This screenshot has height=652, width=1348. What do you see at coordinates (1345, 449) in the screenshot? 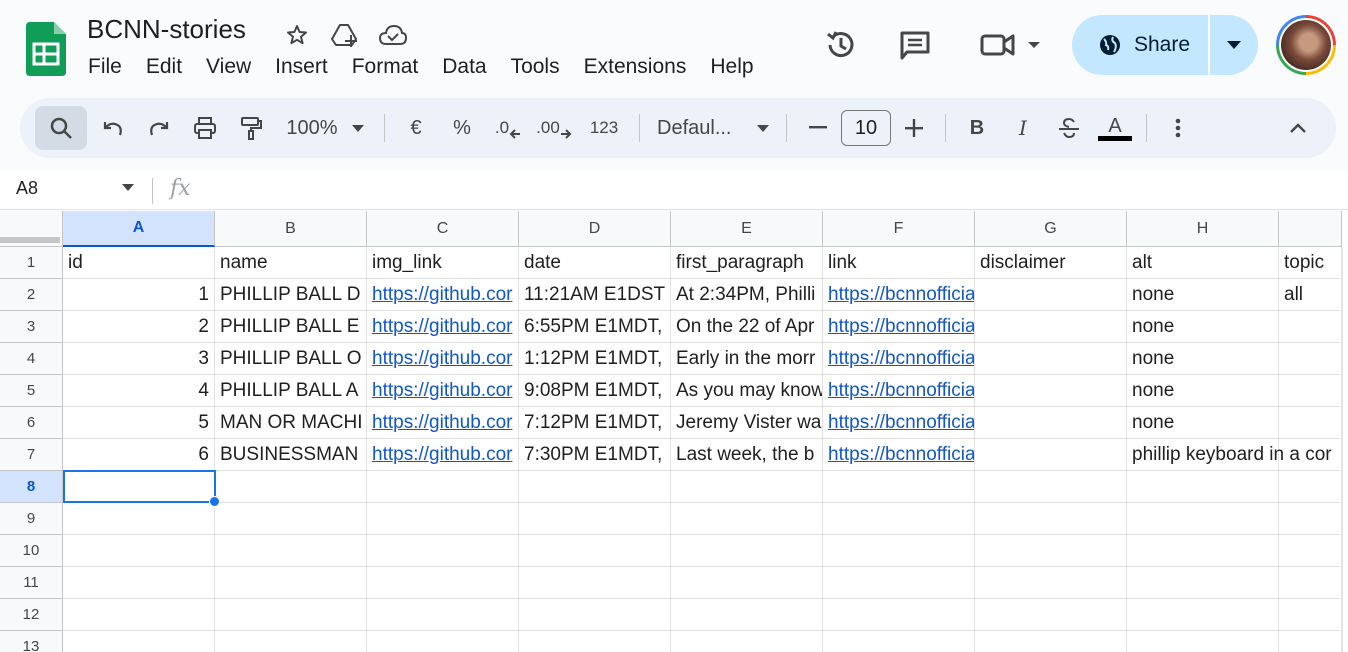
I see `vertical-scrollbar` at bounding box center [1345, 449].